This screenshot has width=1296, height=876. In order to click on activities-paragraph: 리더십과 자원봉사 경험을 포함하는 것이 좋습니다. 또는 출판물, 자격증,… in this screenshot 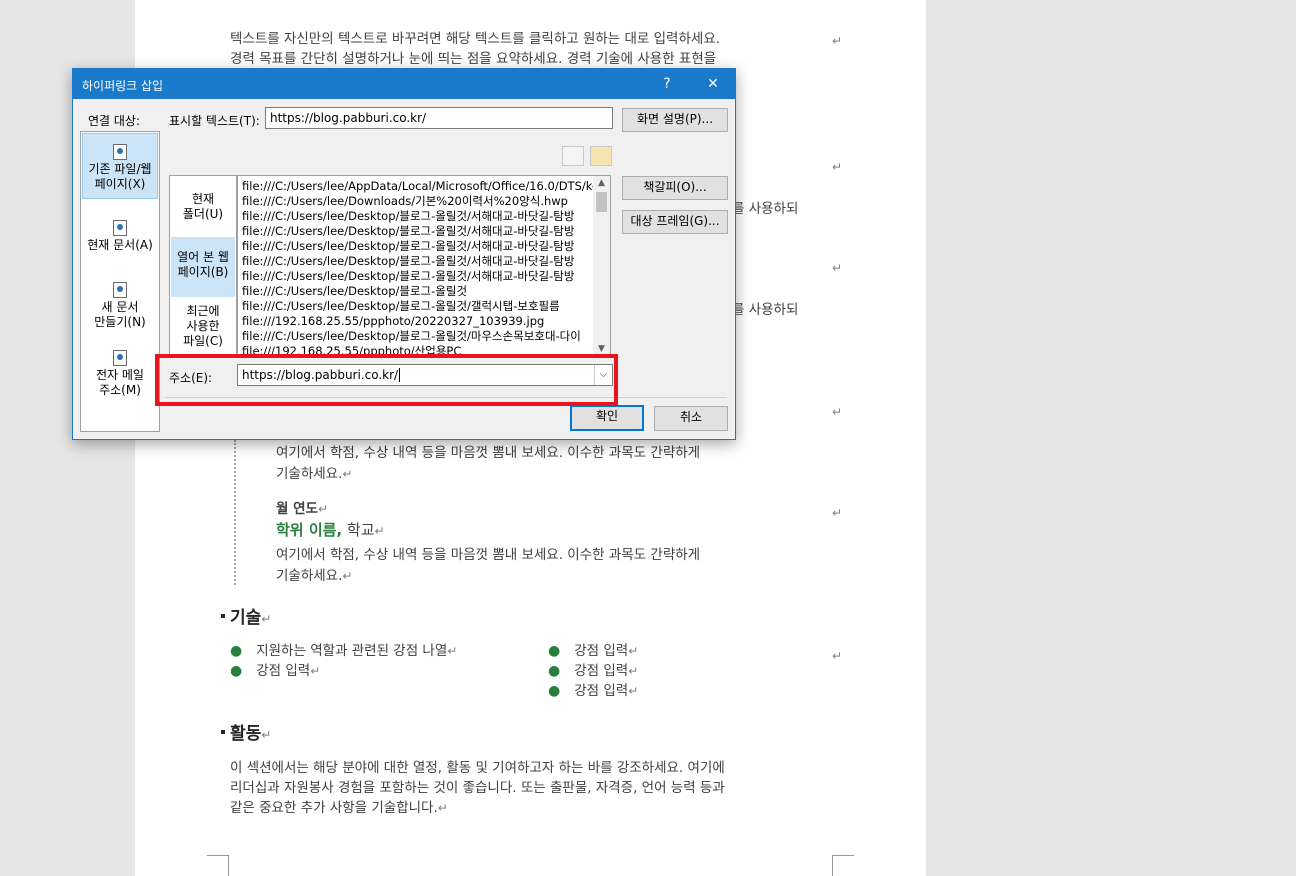, I will do `click(477, 788)`.